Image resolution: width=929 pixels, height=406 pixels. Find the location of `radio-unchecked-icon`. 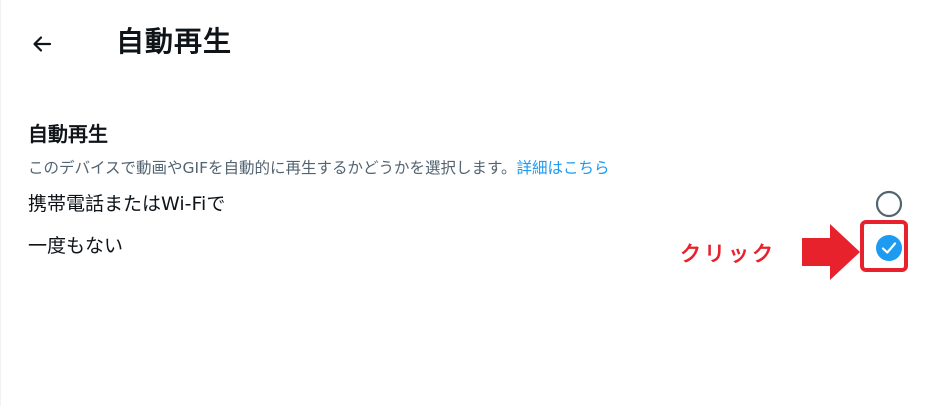

radio-unchecked-icon is located at coordinates (889, 204).